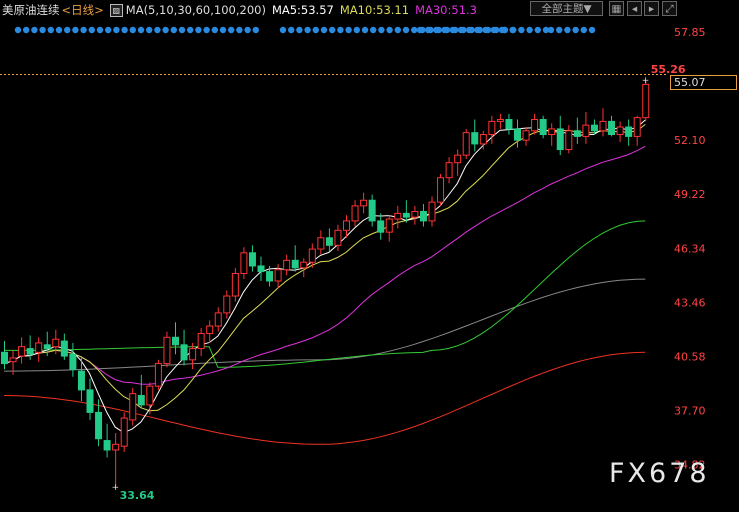  I want to click on ma30-value: MA30:51.3, so click(446, 10).